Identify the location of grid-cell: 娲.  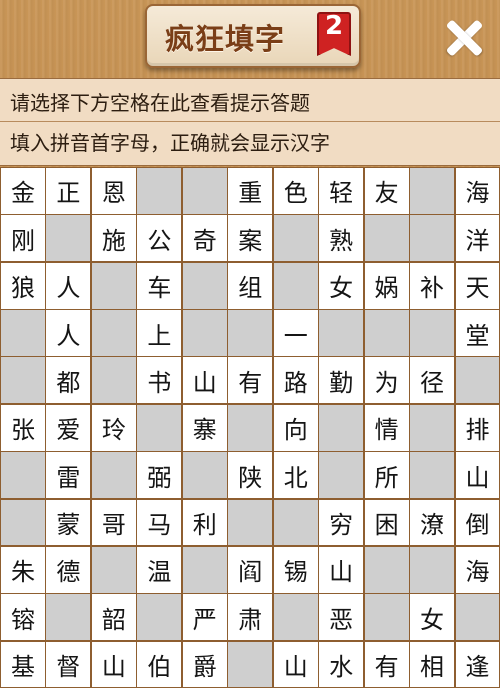
(386, 285).